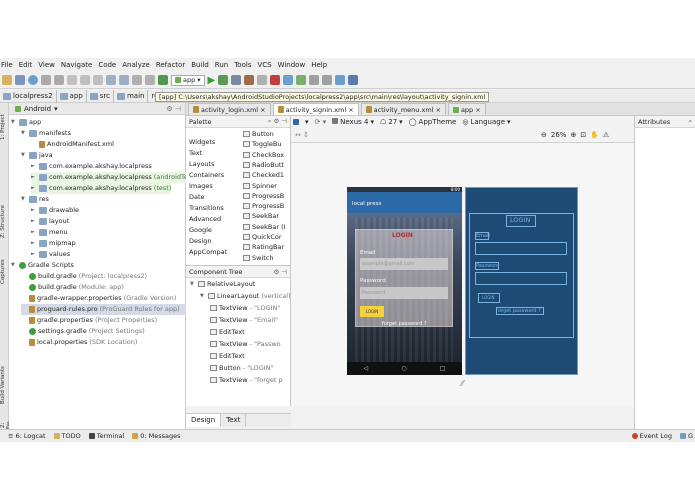 Image resolution: width=695 pixels, height=494 pixels. I want to click on forgot-password-link: forget password ?, so click(404, 324).